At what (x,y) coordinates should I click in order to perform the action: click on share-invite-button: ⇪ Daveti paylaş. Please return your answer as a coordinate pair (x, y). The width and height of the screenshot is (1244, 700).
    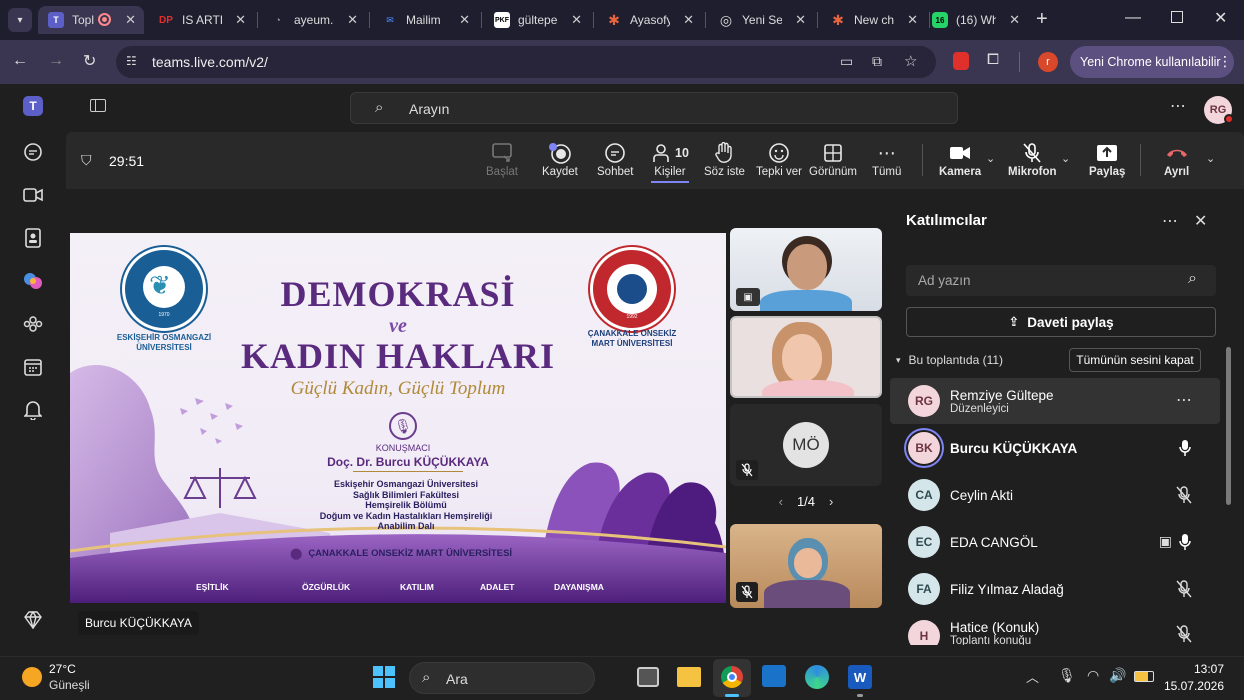
    Looking at the image, I should click on (1061, 322).